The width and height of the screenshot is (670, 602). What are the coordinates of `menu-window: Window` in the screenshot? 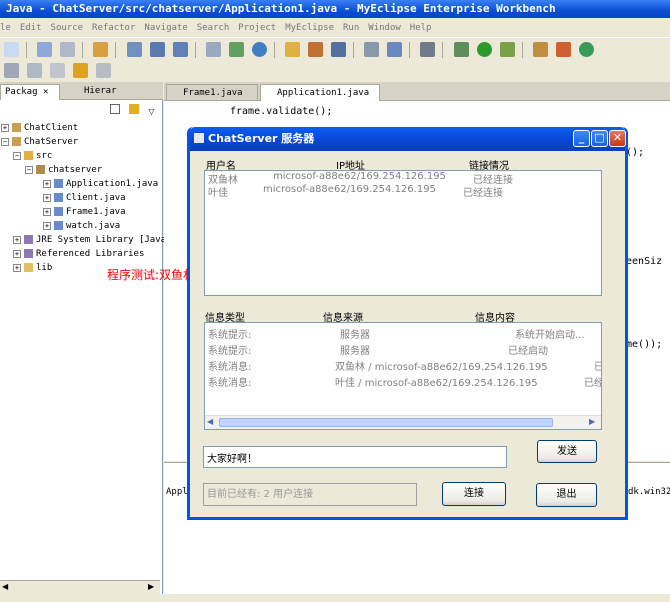 It's located at (384, 28).